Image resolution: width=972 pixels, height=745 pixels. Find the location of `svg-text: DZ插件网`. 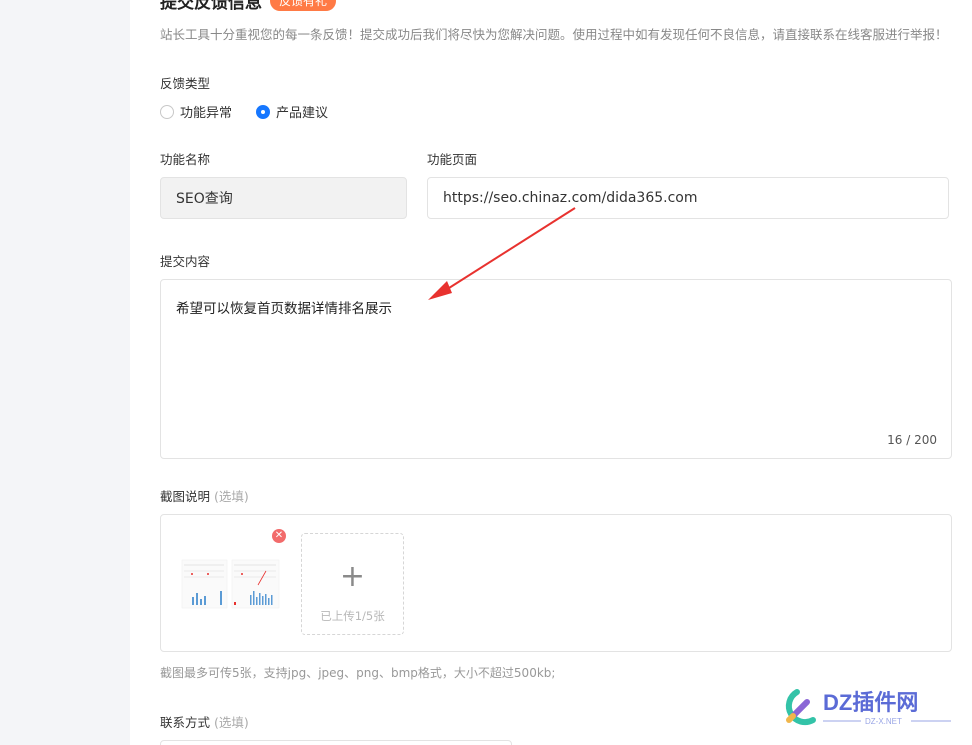

svg-text: DZ插件网 is located at coordinates (870, 702).